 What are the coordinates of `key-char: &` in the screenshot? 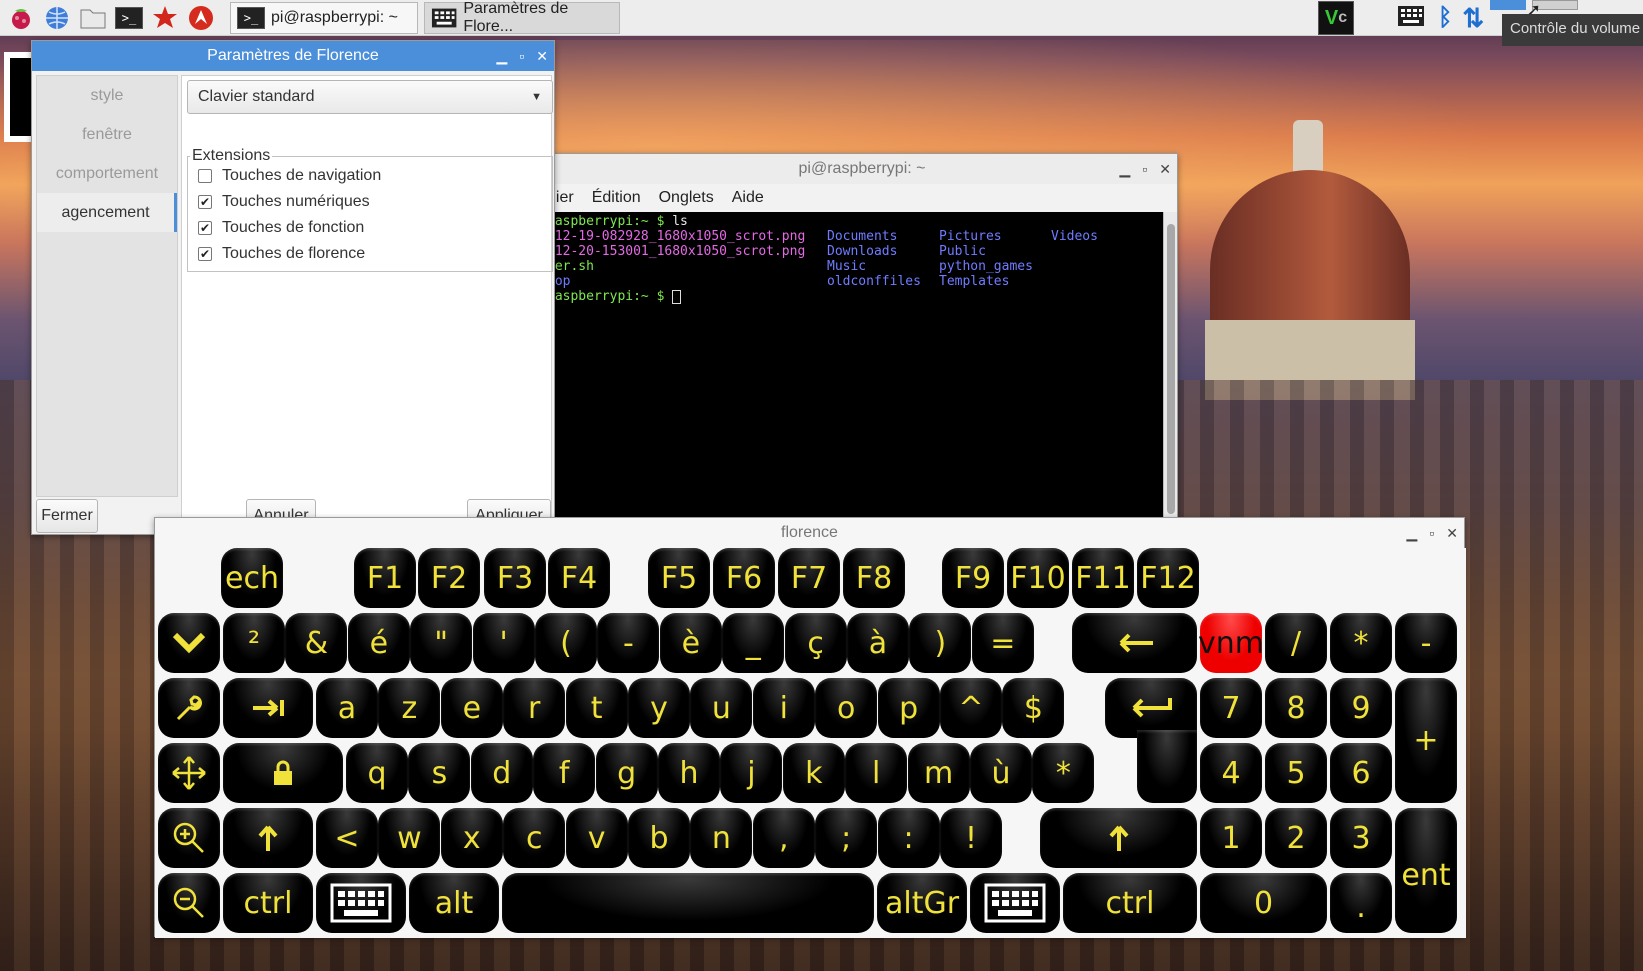 It's located at (316, 643).